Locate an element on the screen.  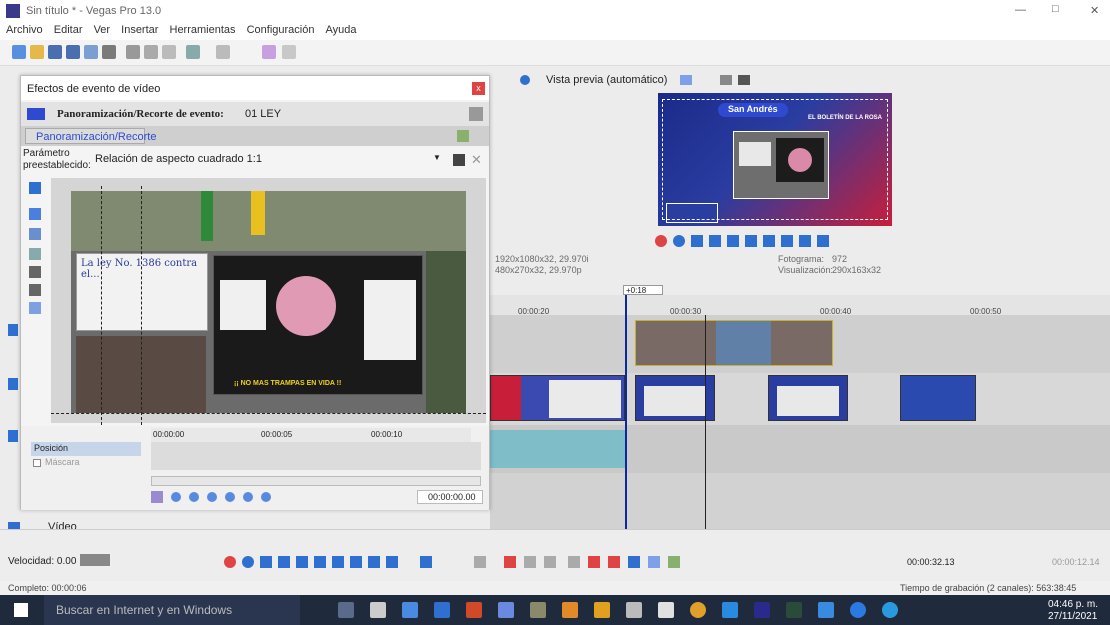
menu-ver: Ver is located at coordinates (102, 30).